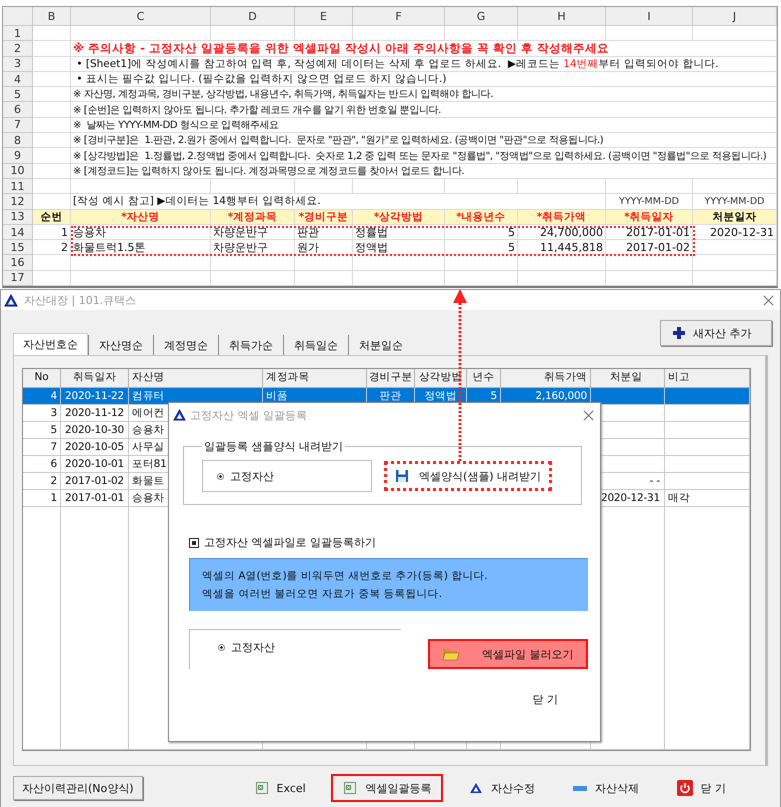 This screenshot has width=781, height=807. Describe the element at coordinates (18, 34) in the screenshot. I see `row-header: 1` at that location.